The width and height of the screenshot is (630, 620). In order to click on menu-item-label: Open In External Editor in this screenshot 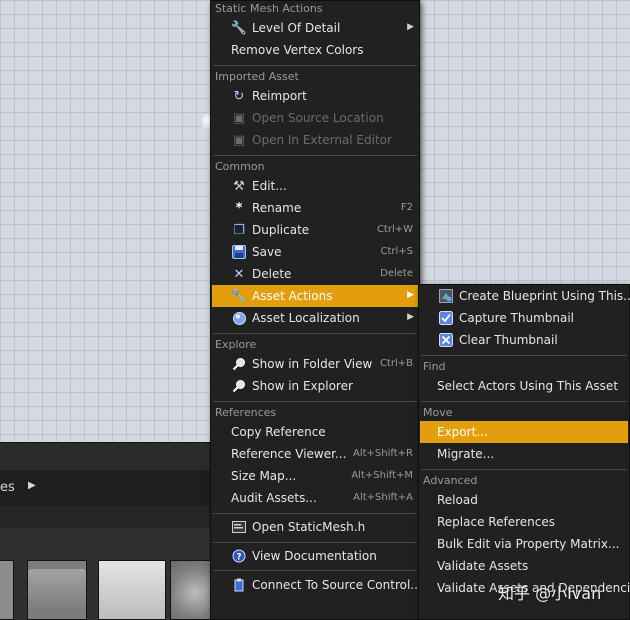, I will do `click(322, 140)`.